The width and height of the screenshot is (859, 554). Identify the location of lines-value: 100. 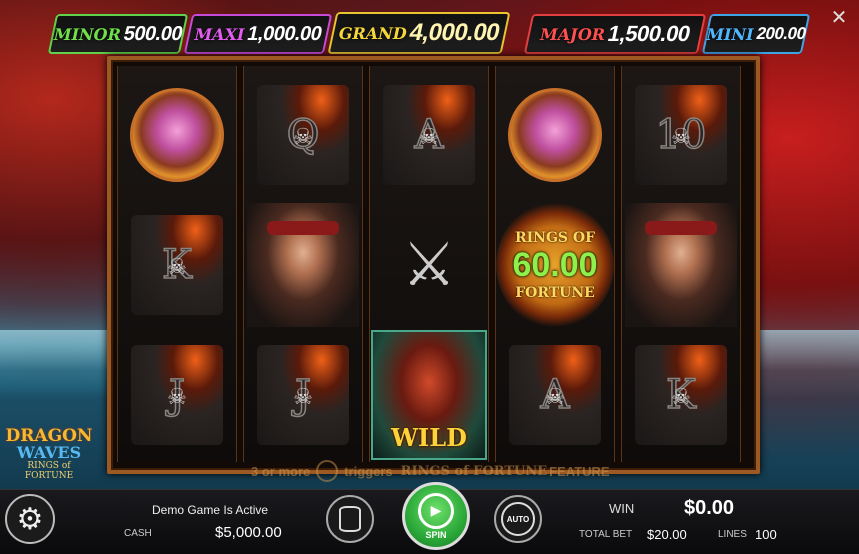
(766, 534).